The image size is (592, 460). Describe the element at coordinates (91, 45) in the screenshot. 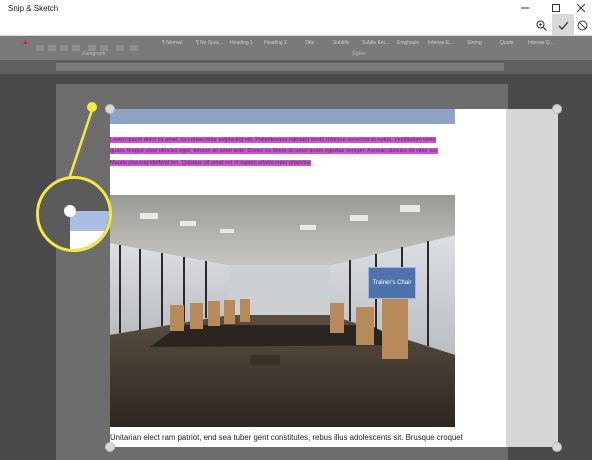

I see `paragraph-tools` at that location.